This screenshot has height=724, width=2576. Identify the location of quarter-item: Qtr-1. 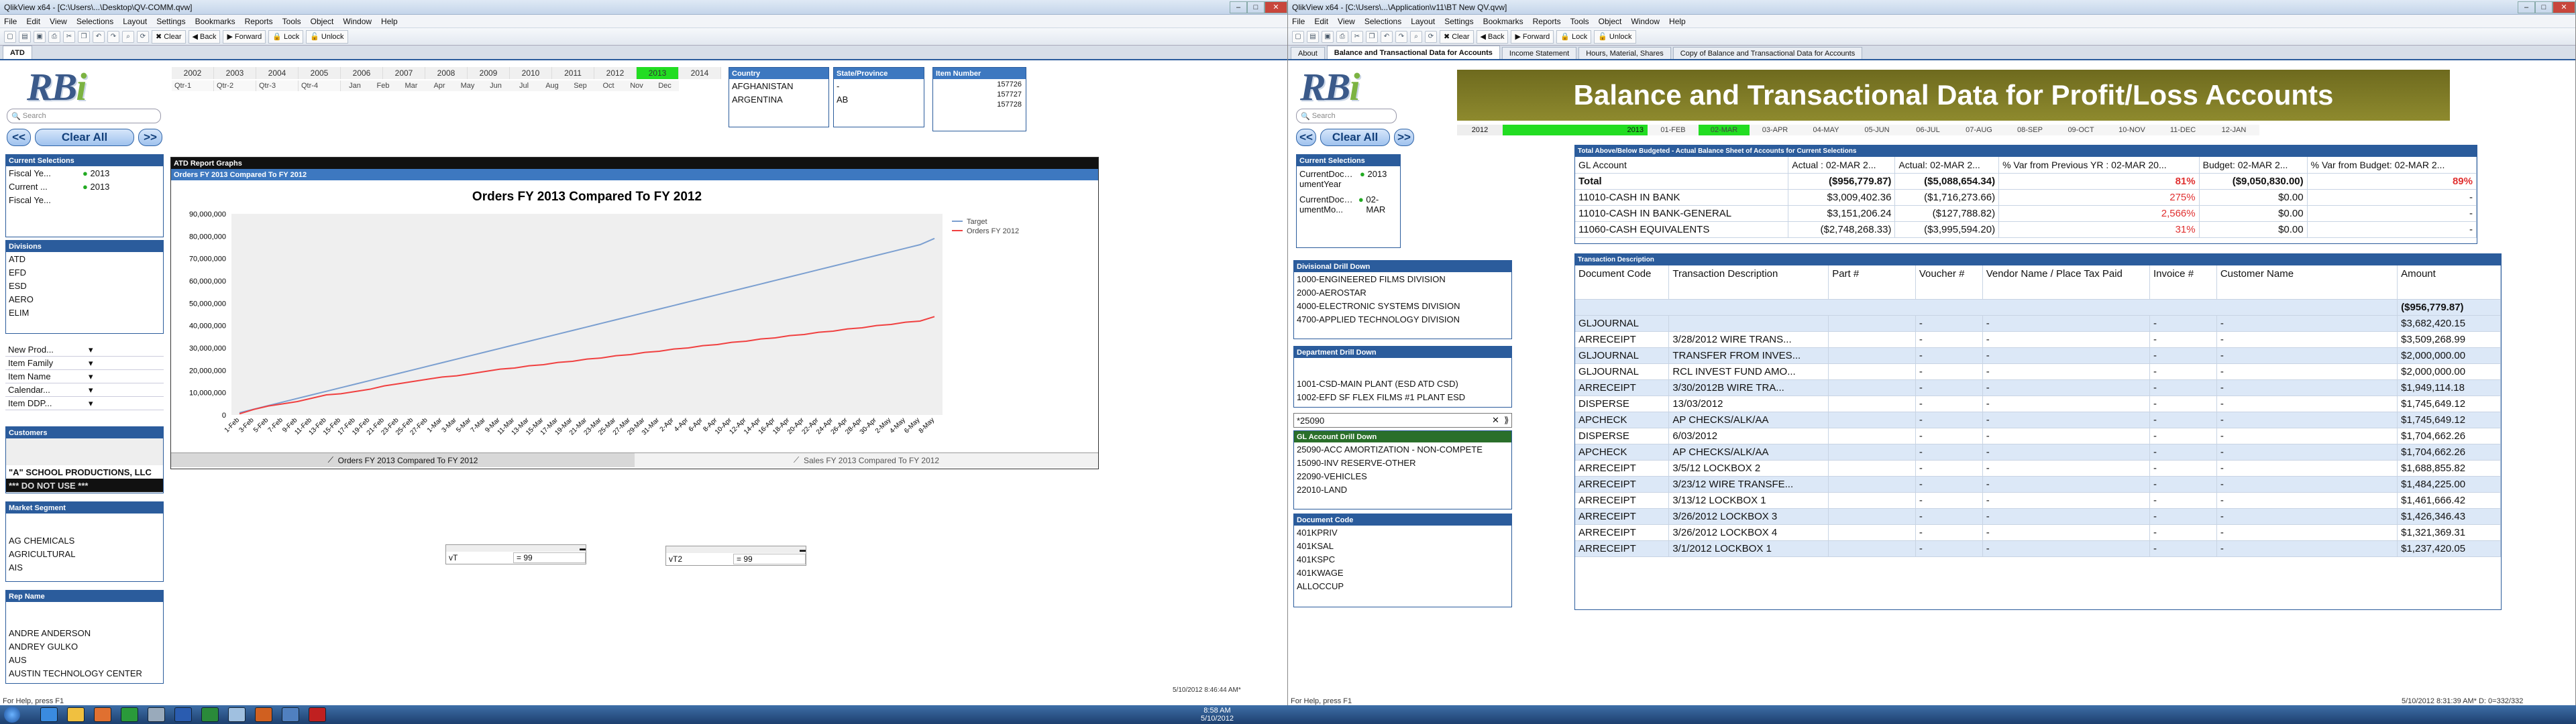
(193, 85).